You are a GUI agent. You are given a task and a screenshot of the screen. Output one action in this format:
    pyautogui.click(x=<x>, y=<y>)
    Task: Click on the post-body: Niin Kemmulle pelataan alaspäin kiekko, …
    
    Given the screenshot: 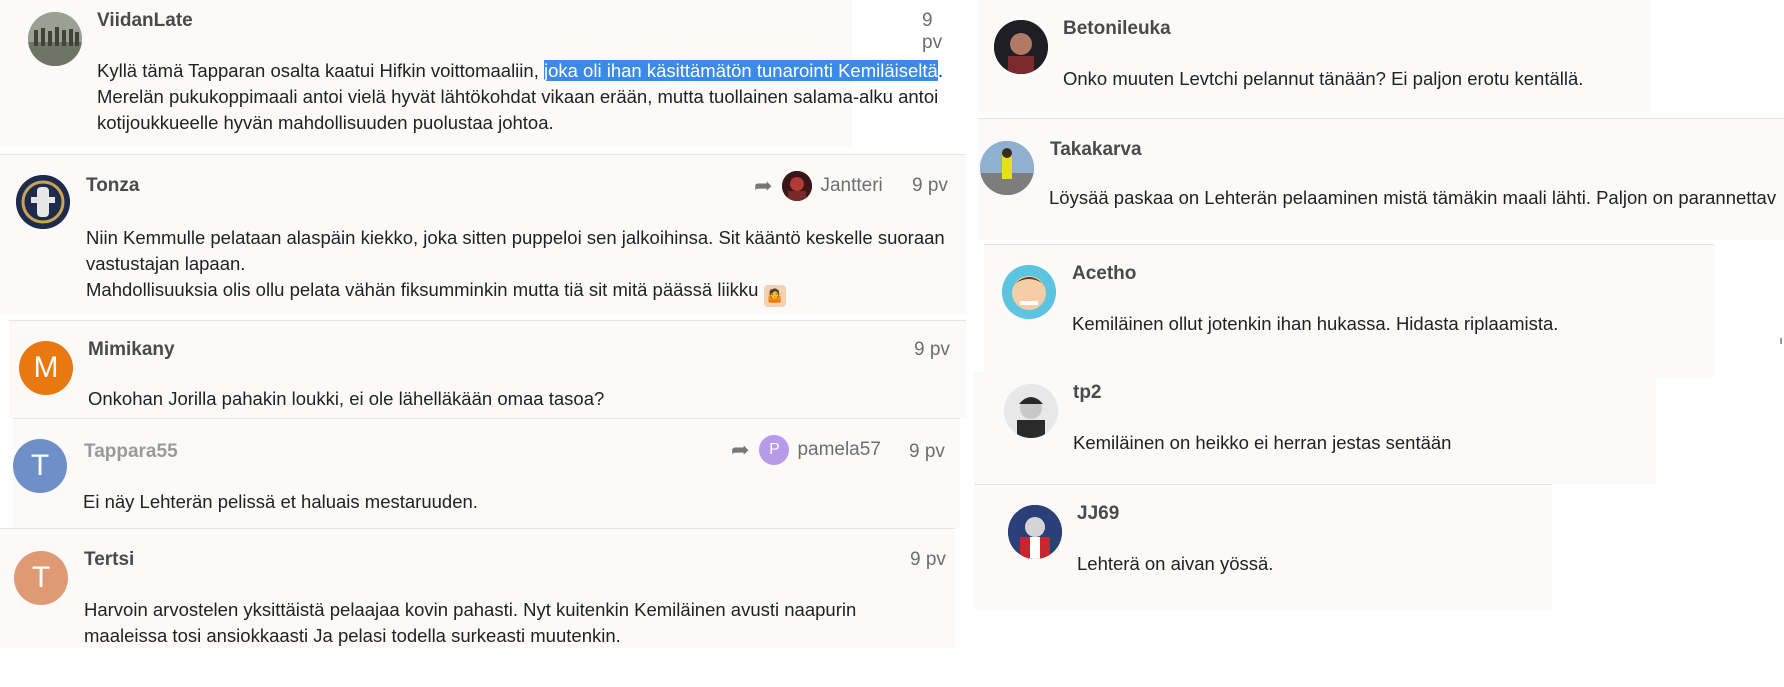 What is the action you would take?
    pyautogui.click(x=516, y=266)
    